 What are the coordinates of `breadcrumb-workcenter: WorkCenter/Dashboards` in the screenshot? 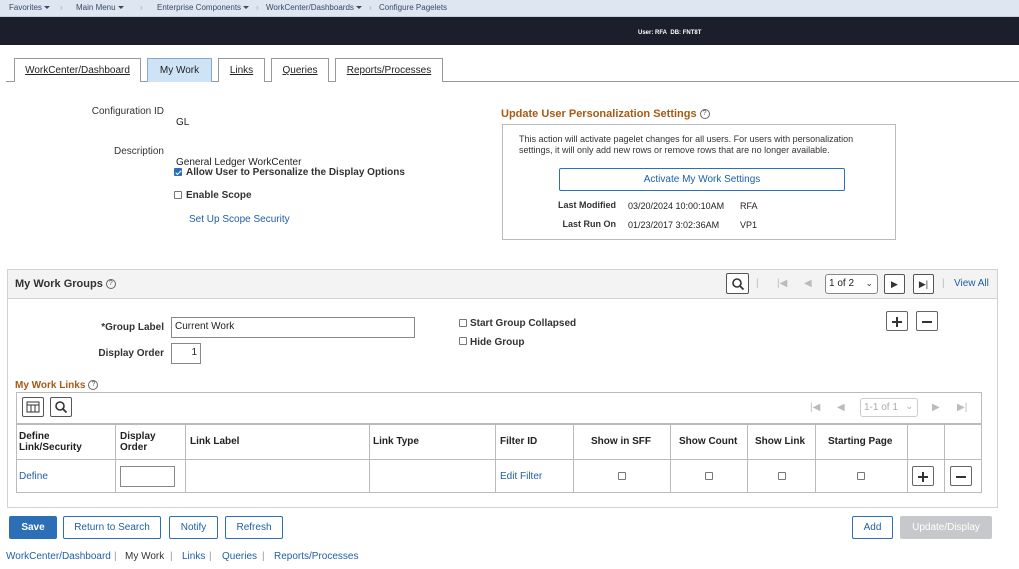 It's located at (314, 7).